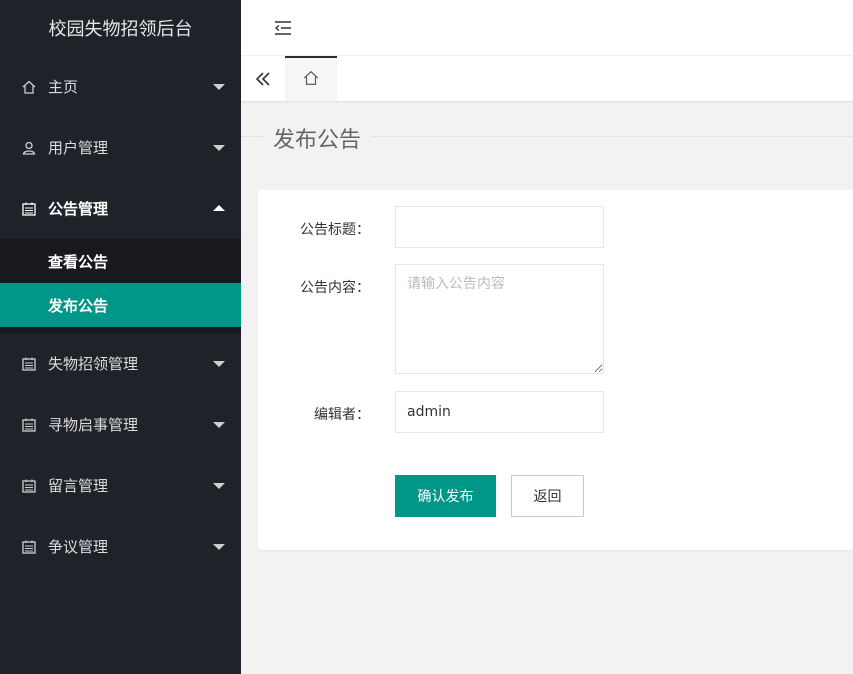  What do you see at coordinates (63, 87) in the screenshot?
I see `sidebar-item-label: 主页` at bounding box center [63, 87].